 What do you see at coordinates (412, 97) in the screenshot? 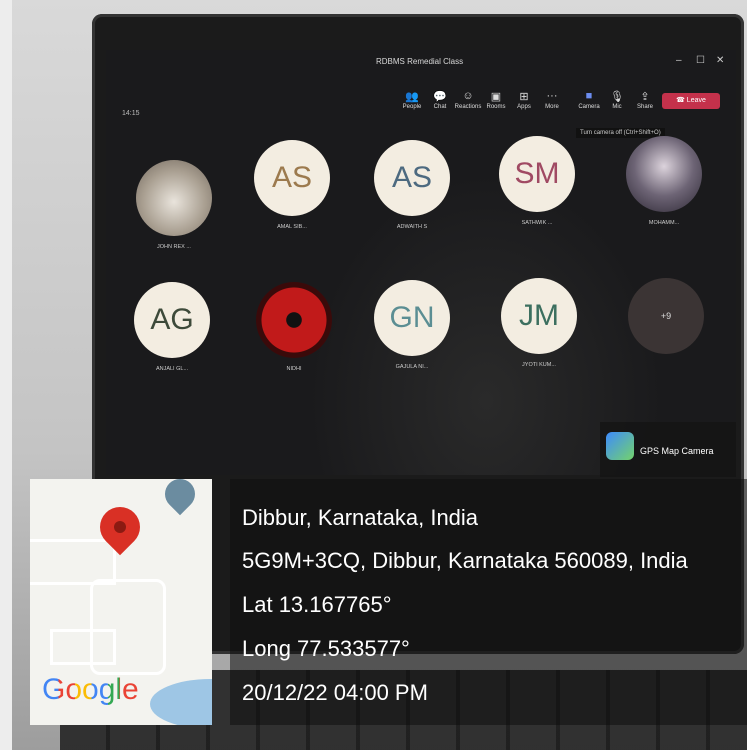
I see `people-icon: 👥` at bounding box center [412, 97].